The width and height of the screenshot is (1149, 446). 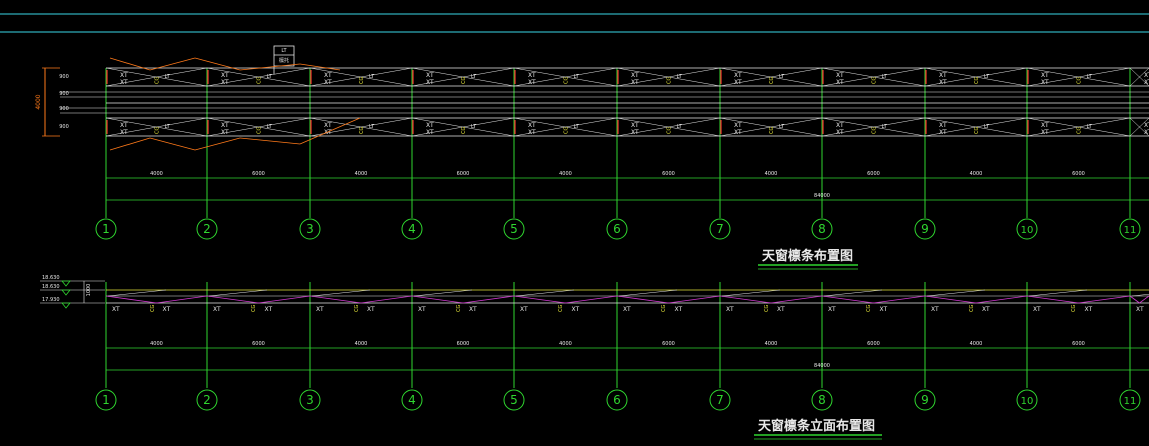 What do you see at coordinates (807, 256) in the screenshot?
I see `plan-title: 天窗檩条布置图` at bounding box center [807, 256].